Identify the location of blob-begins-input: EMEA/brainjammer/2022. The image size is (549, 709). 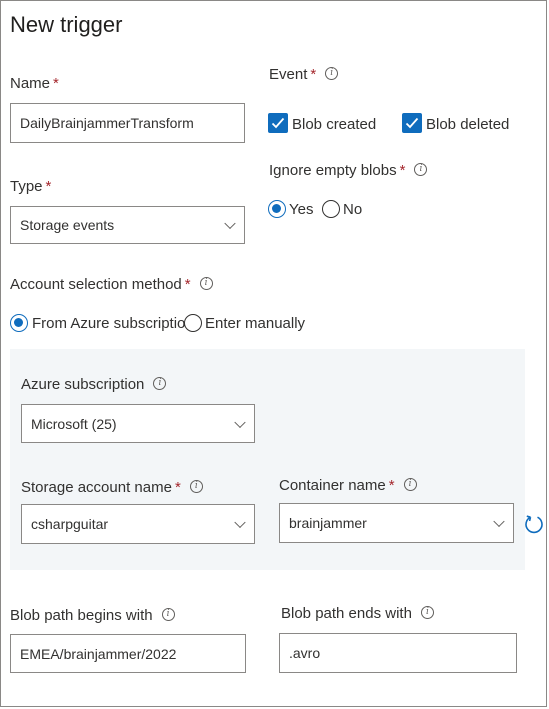
(128, 653).